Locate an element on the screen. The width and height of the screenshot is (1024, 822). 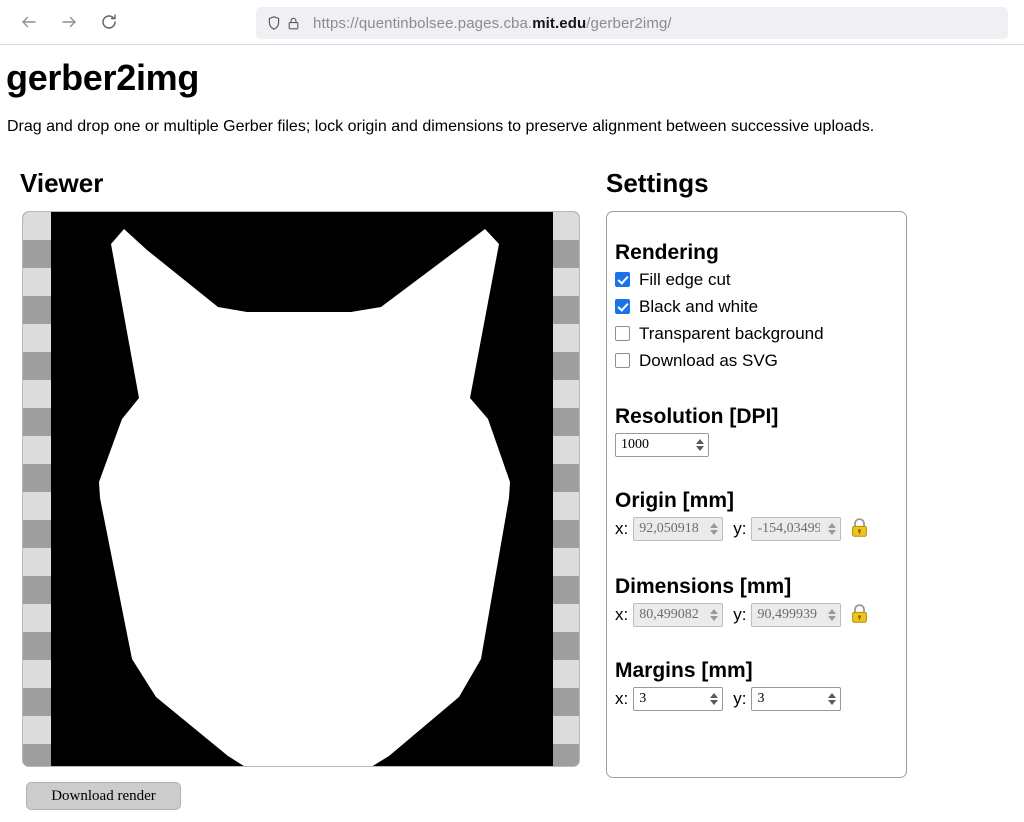
arrow-left-icon is located at coordinates (29, 22).